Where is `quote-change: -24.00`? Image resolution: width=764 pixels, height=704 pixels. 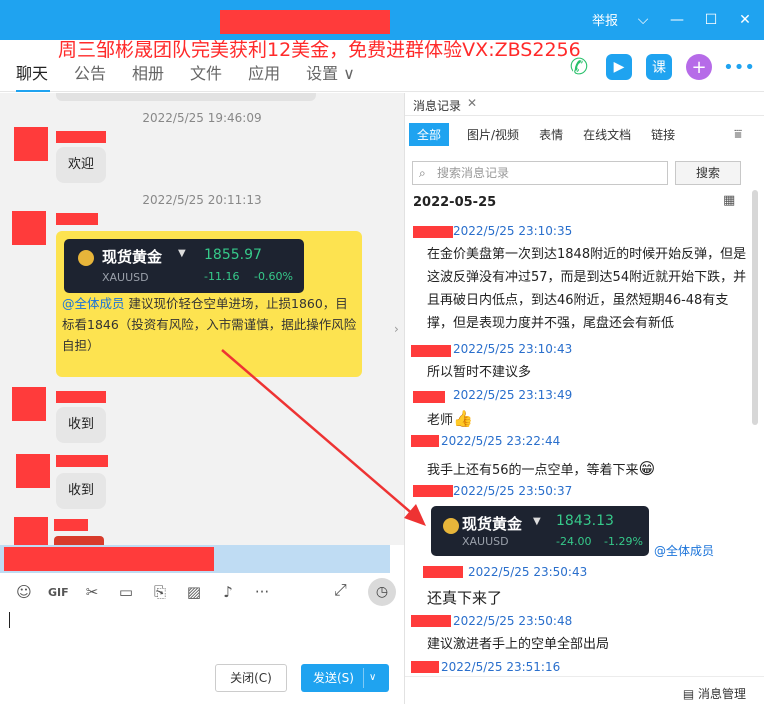
quote-change: -24.00 is located at coordinates (574, 541).